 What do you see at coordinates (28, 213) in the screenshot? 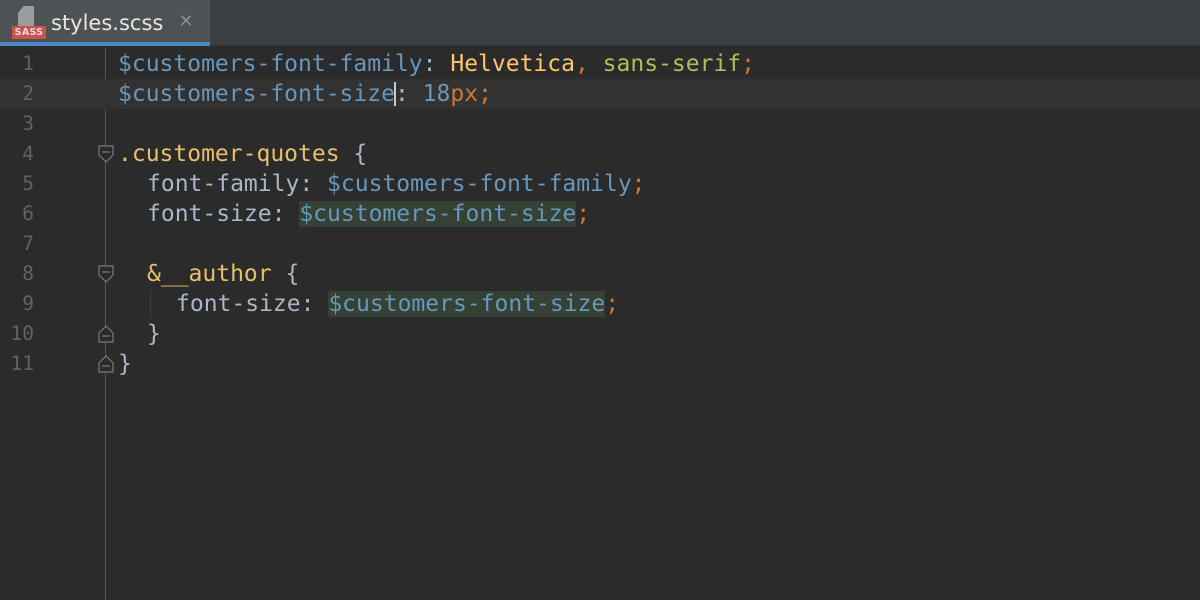
I see `line-number: 6` at bounding box center [28, 213].